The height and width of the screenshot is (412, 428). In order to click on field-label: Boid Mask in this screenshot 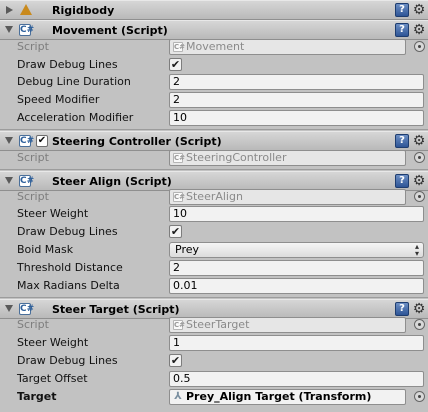, I will do `click(45, 249)`.